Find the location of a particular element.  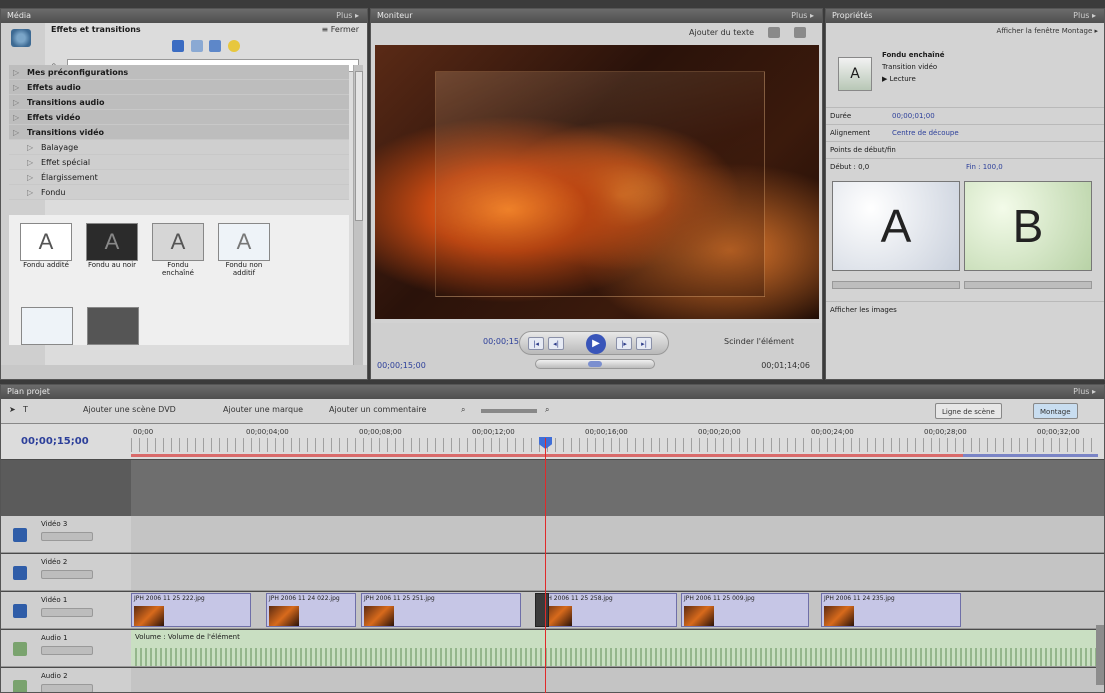

transition-preview-image: A is located at coordinates (112, 242).